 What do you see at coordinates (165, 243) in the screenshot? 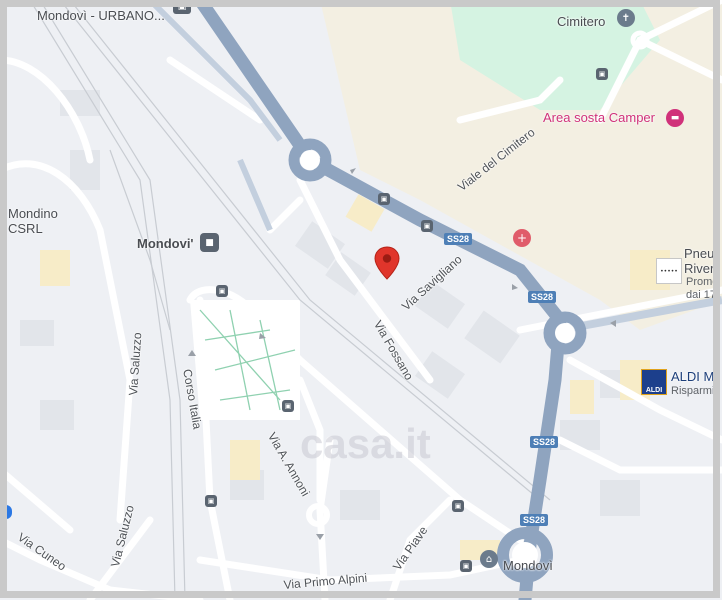
I see `place-label-mondovi-station: Mondovi'` at bounding box center [165, 243].